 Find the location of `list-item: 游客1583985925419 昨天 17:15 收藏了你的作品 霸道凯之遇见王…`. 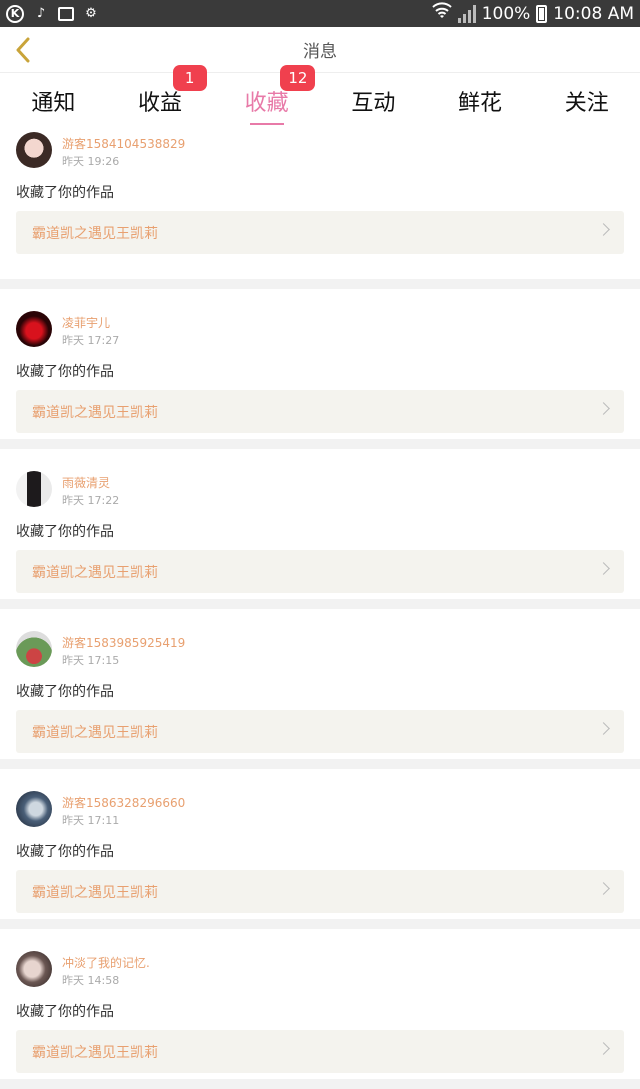

list-item: 游客1583985925419 昨天 17:15 收藏了你的作品 霸道凯之遇见王… is located at coordinates (320, 684).